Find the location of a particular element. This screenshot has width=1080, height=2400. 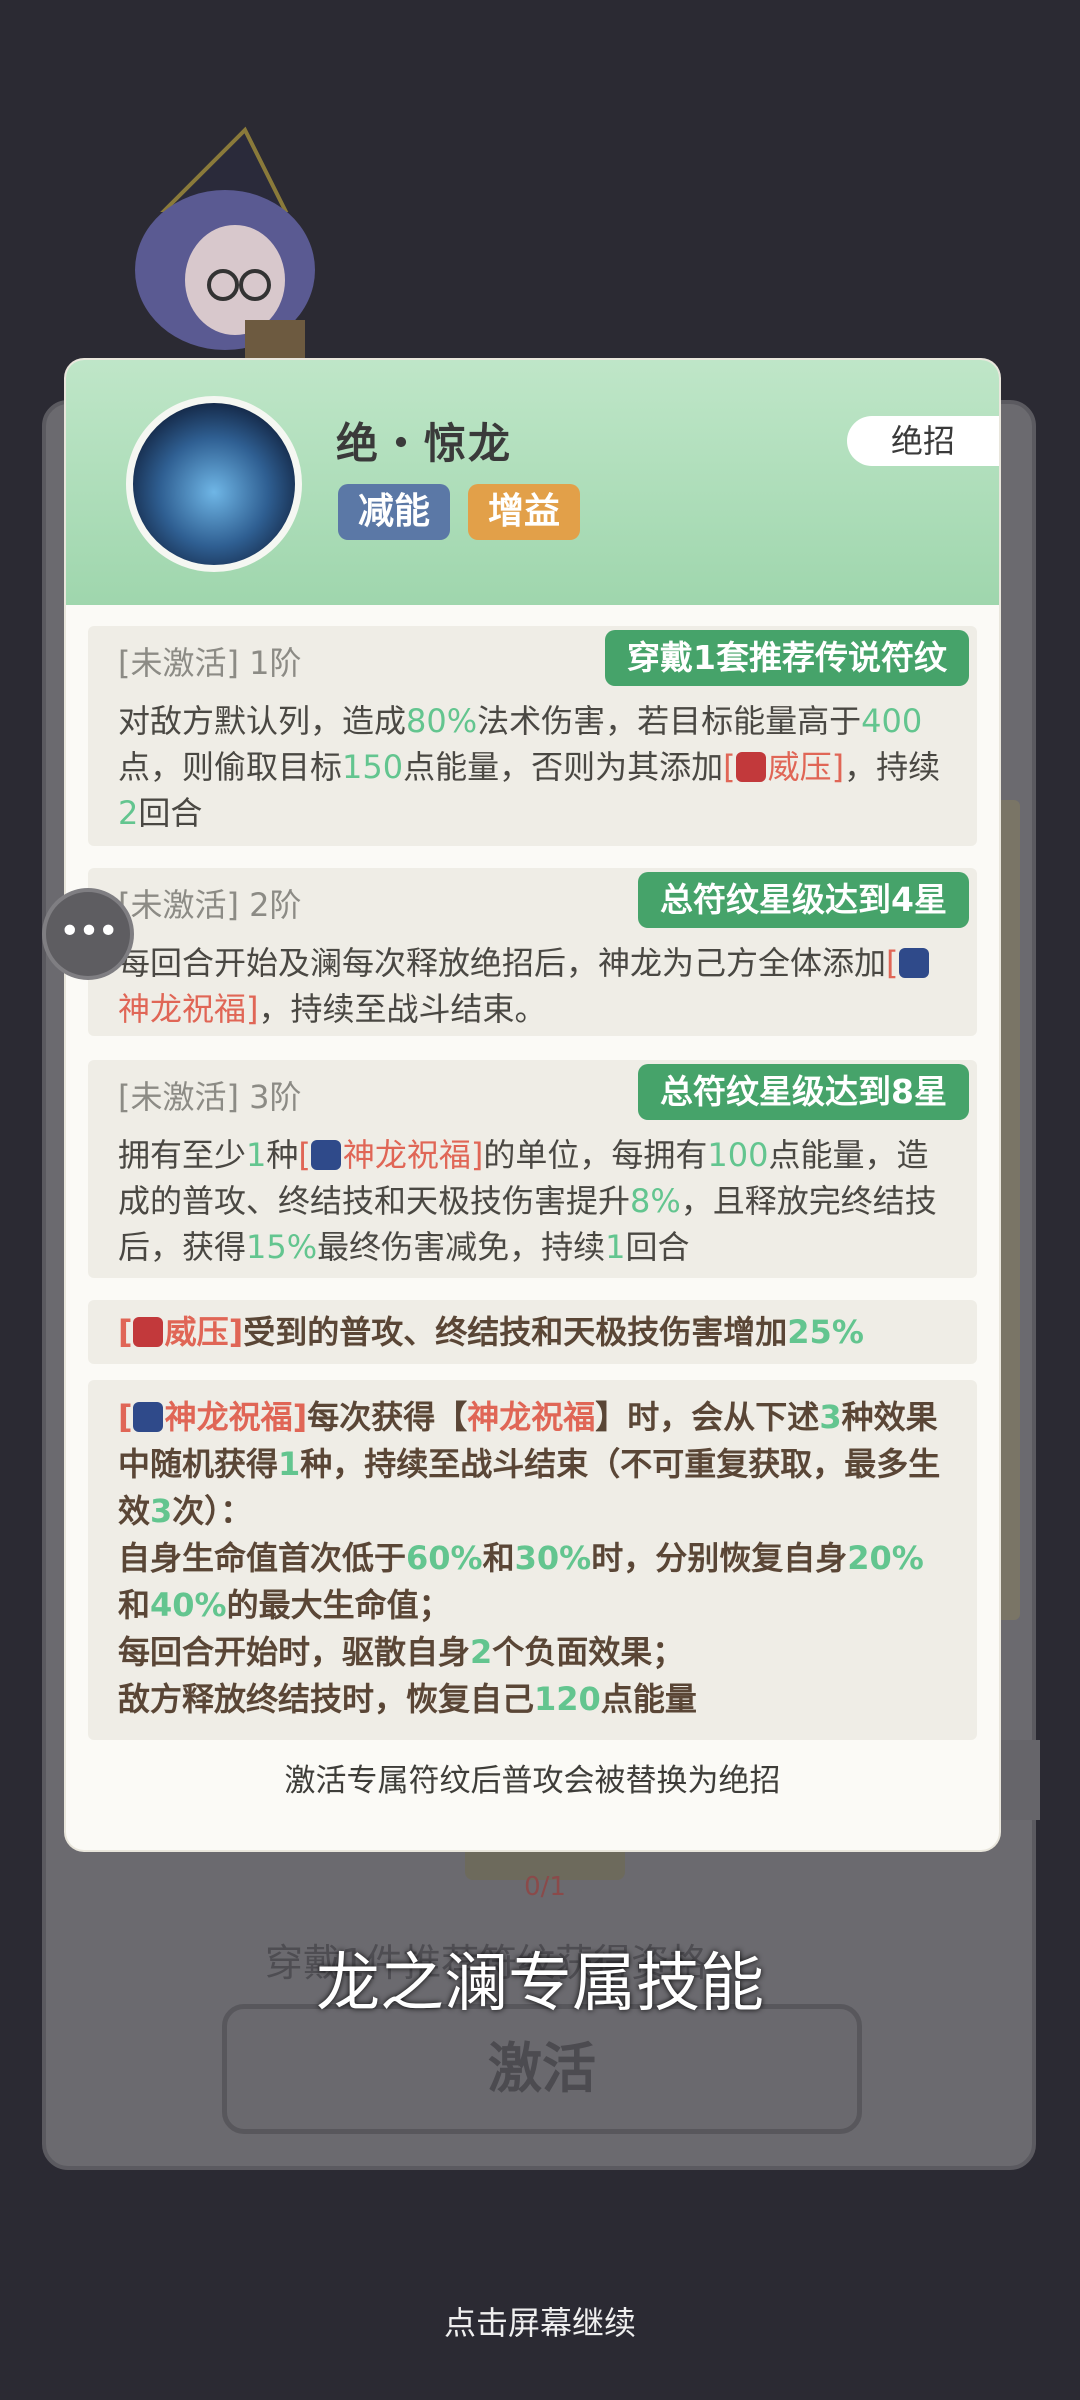

character-portrait is located at coordinates (225, 248).